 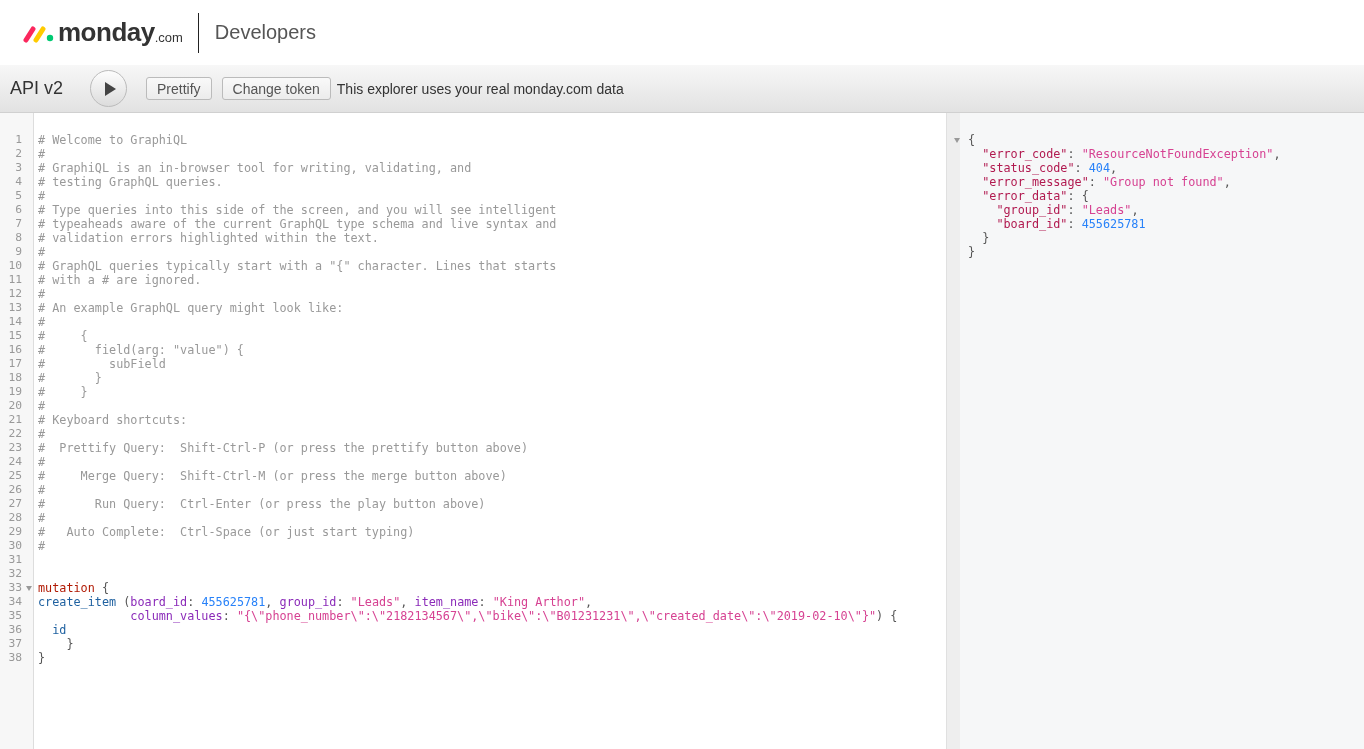 I want to click on line-number: 36, so click(x=15, y=630).